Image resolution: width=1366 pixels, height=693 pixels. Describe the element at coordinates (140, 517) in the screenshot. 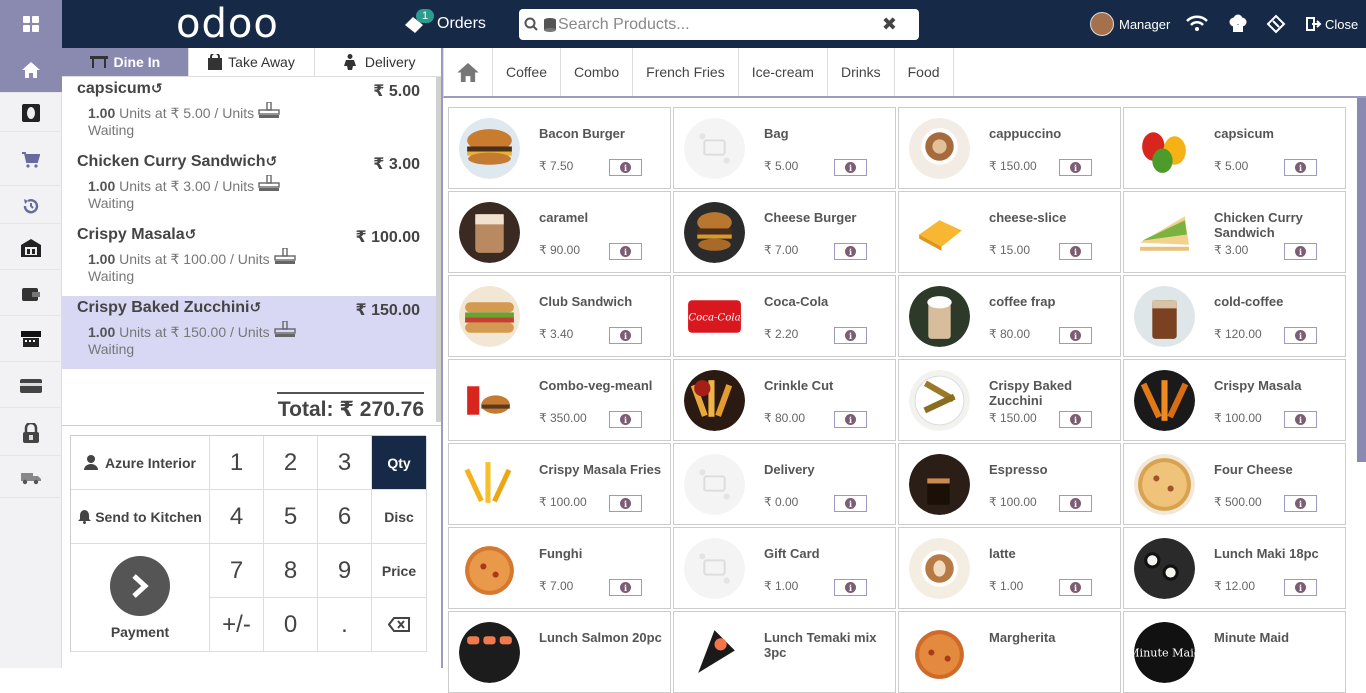

I see `send-to-kitchen-button: Send to Kitchen` at that location.